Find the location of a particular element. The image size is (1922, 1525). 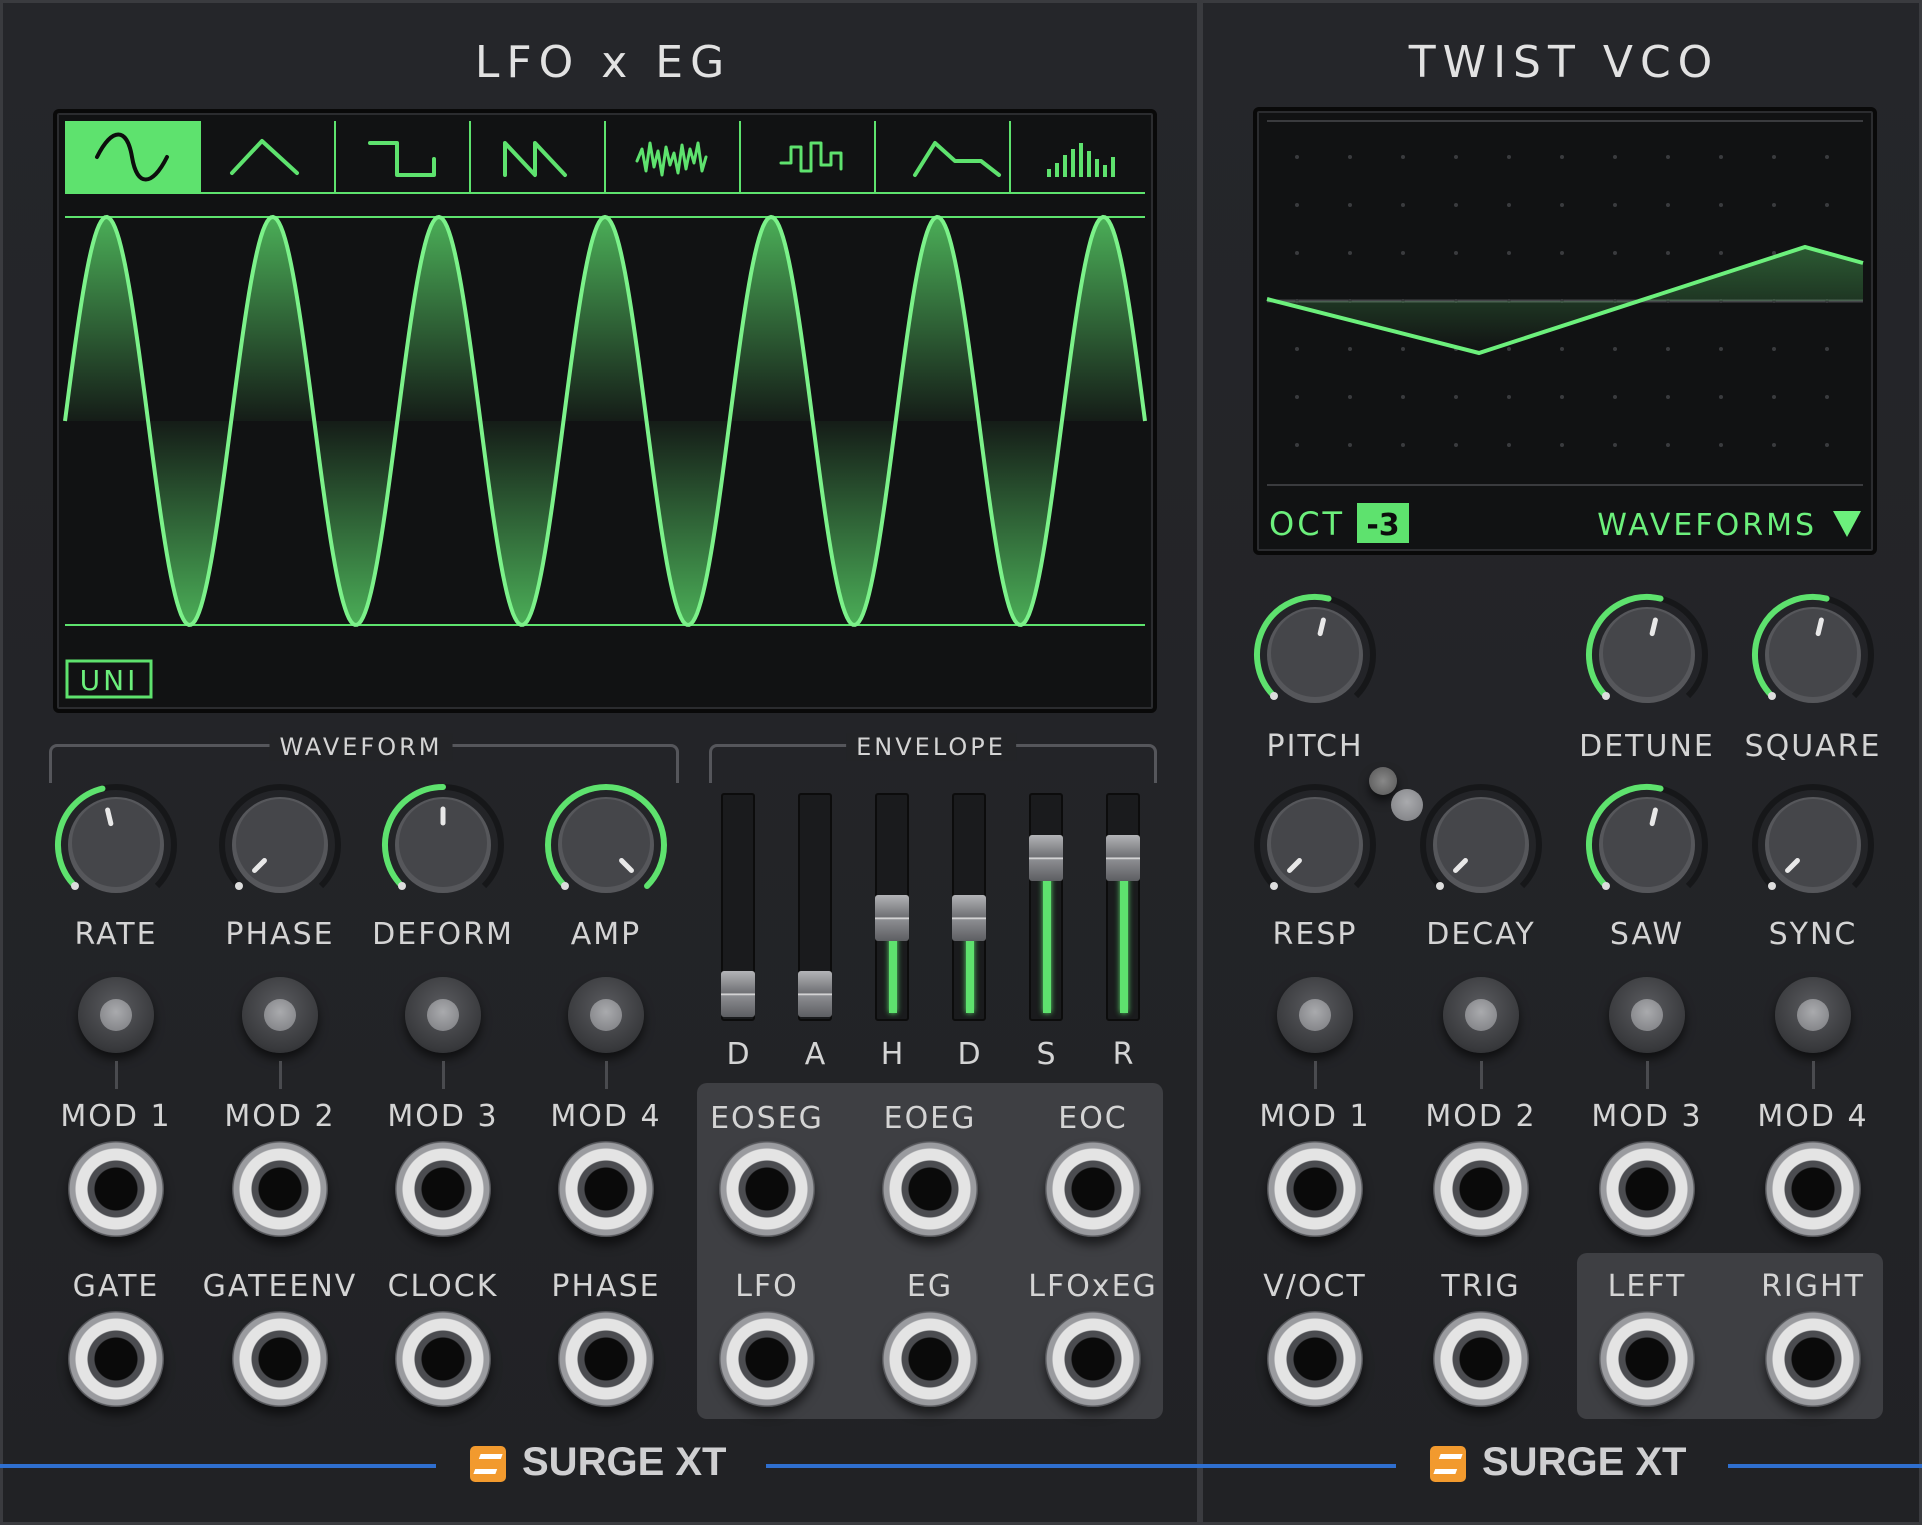

lfo-gate-jack is located at coordinates (116, 1359).